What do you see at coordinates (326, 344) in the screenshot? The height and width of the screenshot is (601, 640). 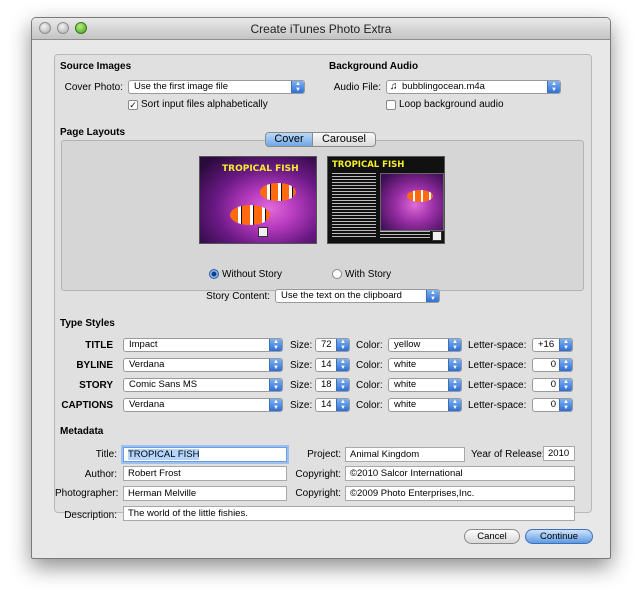 I see `size-value: 72` at bounding box center [326, 344].